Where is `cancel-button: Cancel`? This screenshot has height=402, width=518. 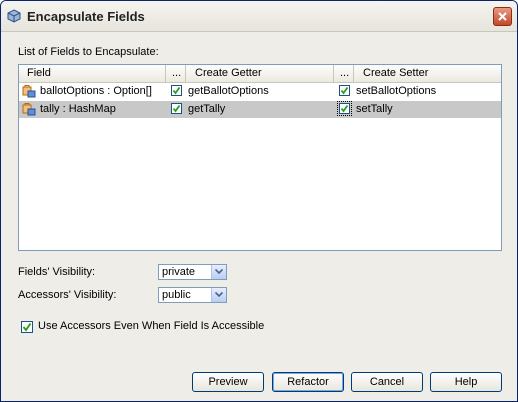 cancel-button: Cancel is located at coordinates (387, 382).